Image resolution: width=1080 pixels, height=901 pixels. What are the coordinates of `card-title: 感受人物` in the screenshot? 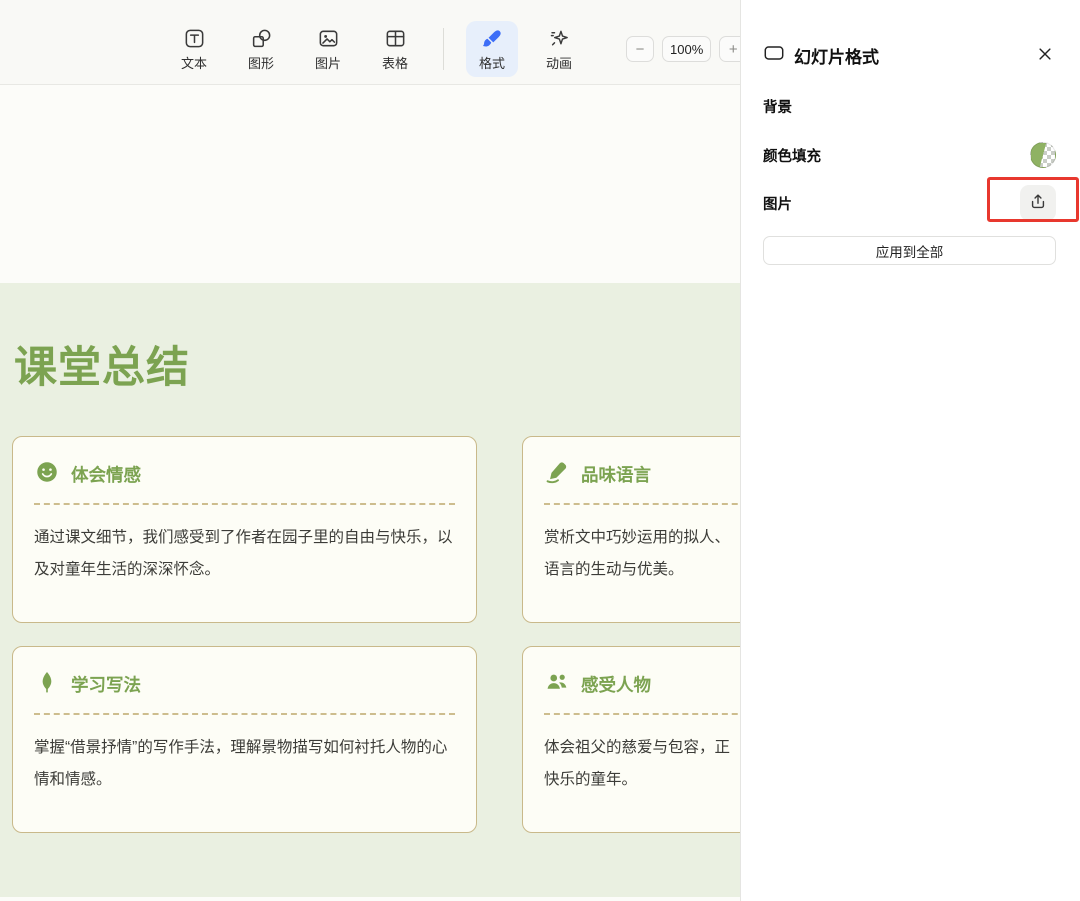 It's located at (616, 685).